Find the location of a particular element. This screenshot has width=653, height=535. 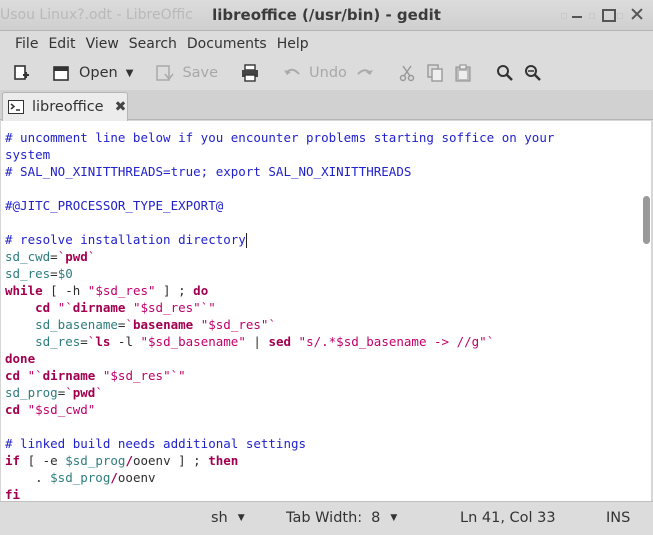

menu-edit: Edit is located at coordinates (61, 44).